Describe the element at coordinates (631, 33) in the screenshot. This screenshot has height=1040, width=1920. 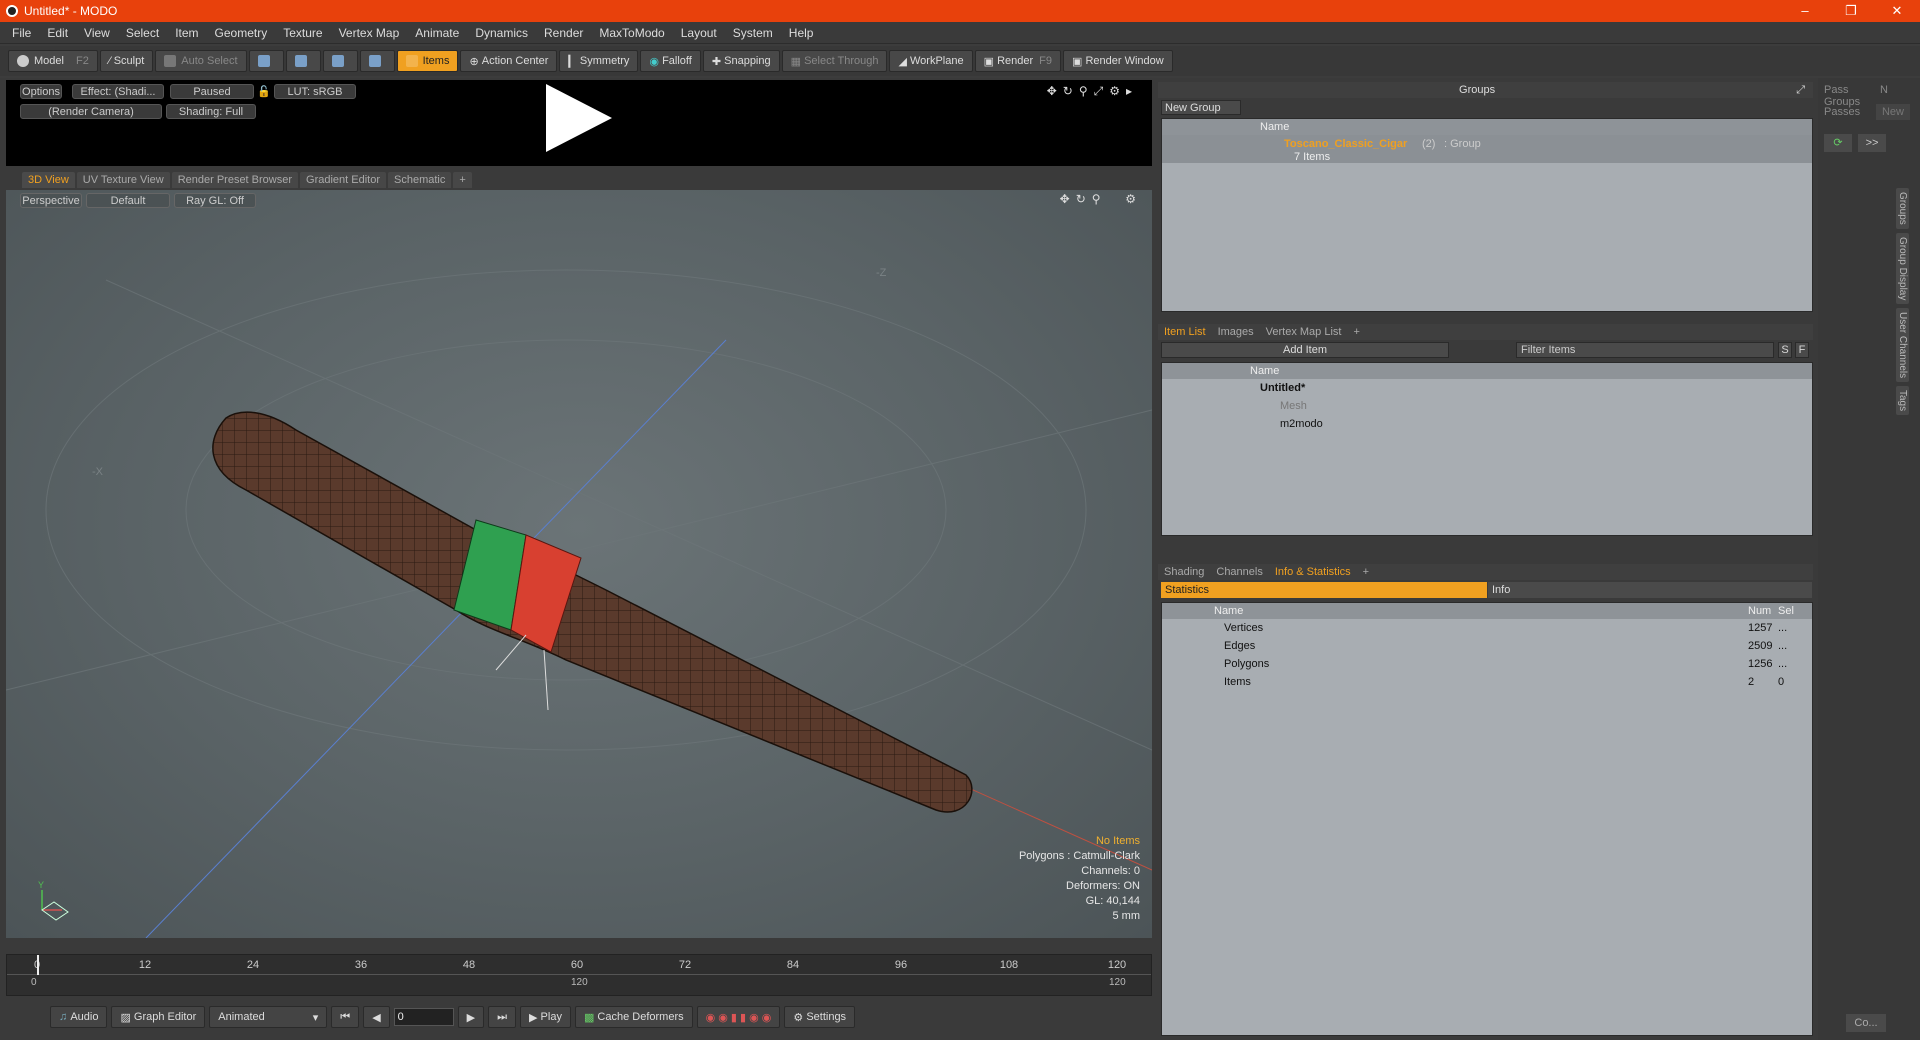
I see `menu-maxtomodo: MaxToModo` at that location.